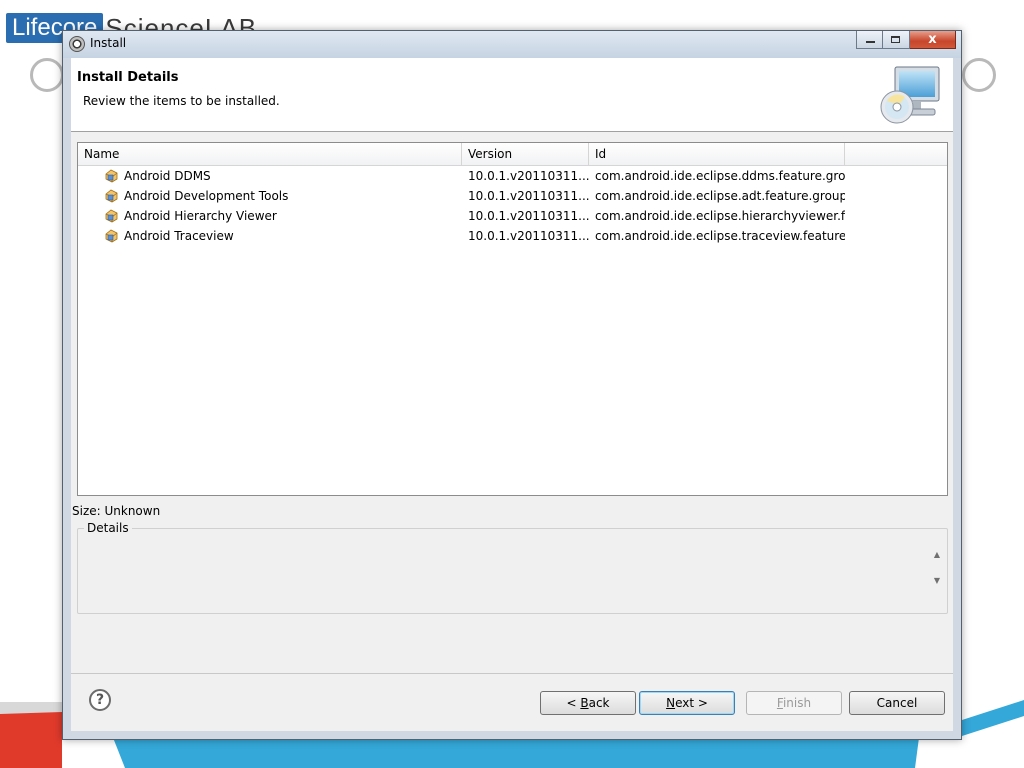  Describe the element at coordinates (116, 511) in the screenshot. I see `size-label: Size: Unknown` at that location.